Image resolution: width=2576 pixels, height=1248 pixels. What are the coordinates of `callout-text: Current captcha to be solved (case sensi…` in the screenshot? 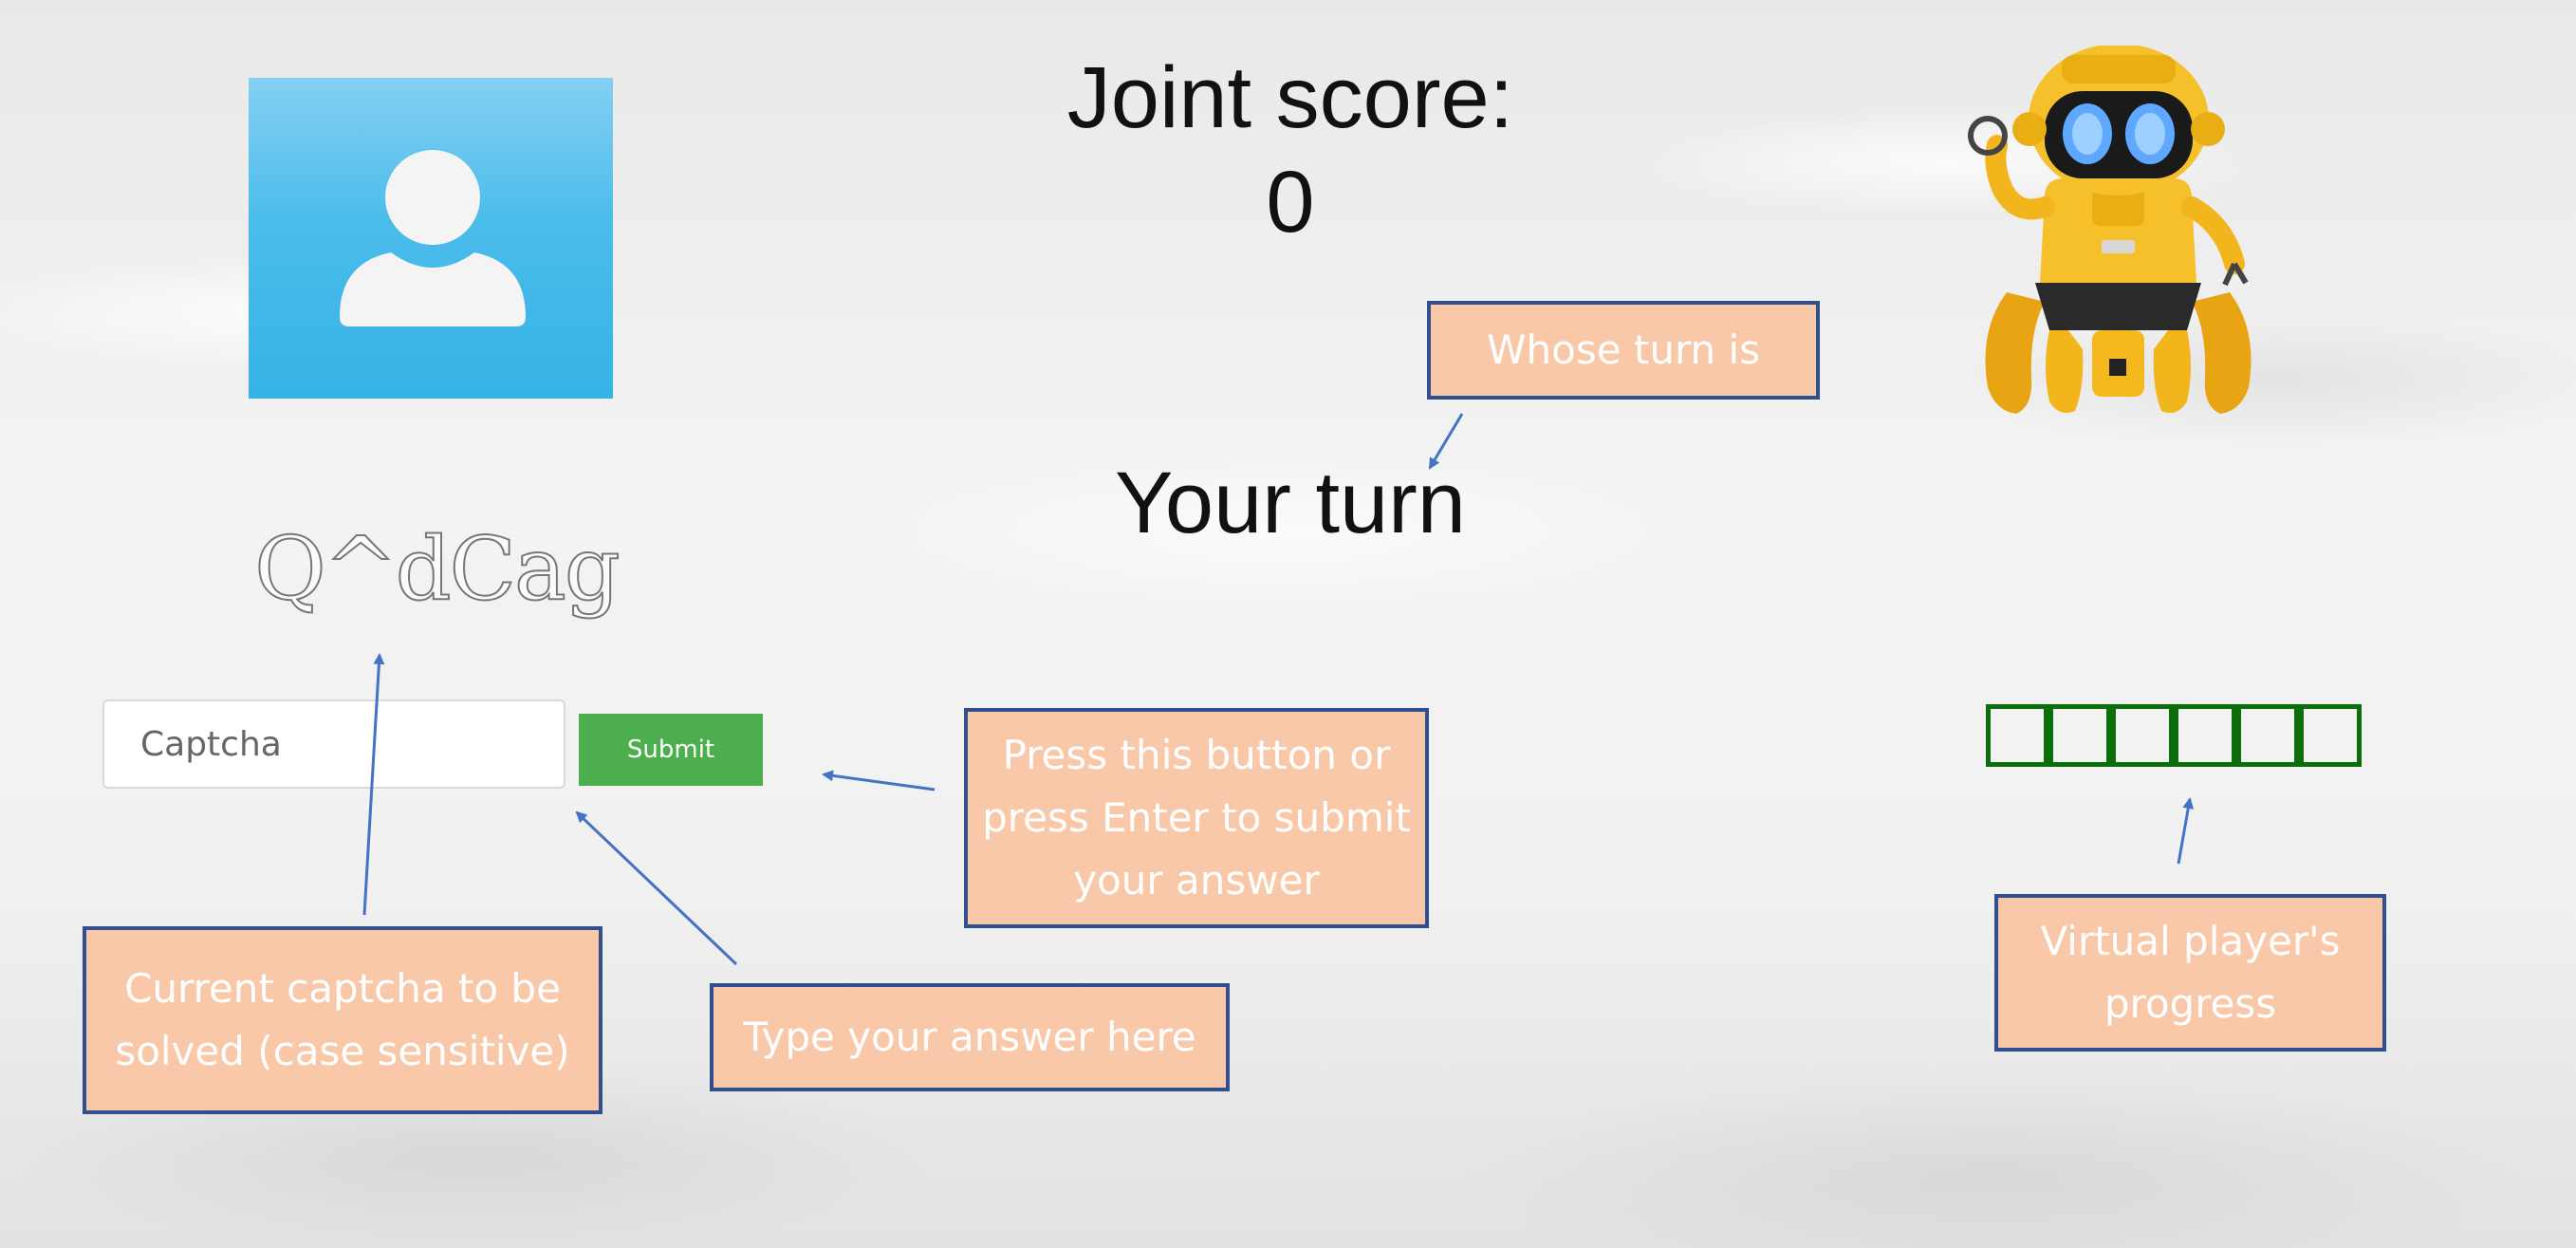 It's located at (342, 1019).